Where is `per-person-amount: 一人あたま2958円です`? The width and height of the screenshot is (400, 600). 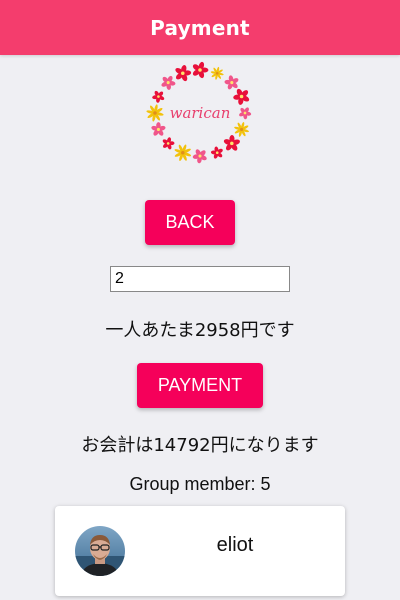 per-person-amount: 一人あたま2958円です is located at coordinates (200, 330).